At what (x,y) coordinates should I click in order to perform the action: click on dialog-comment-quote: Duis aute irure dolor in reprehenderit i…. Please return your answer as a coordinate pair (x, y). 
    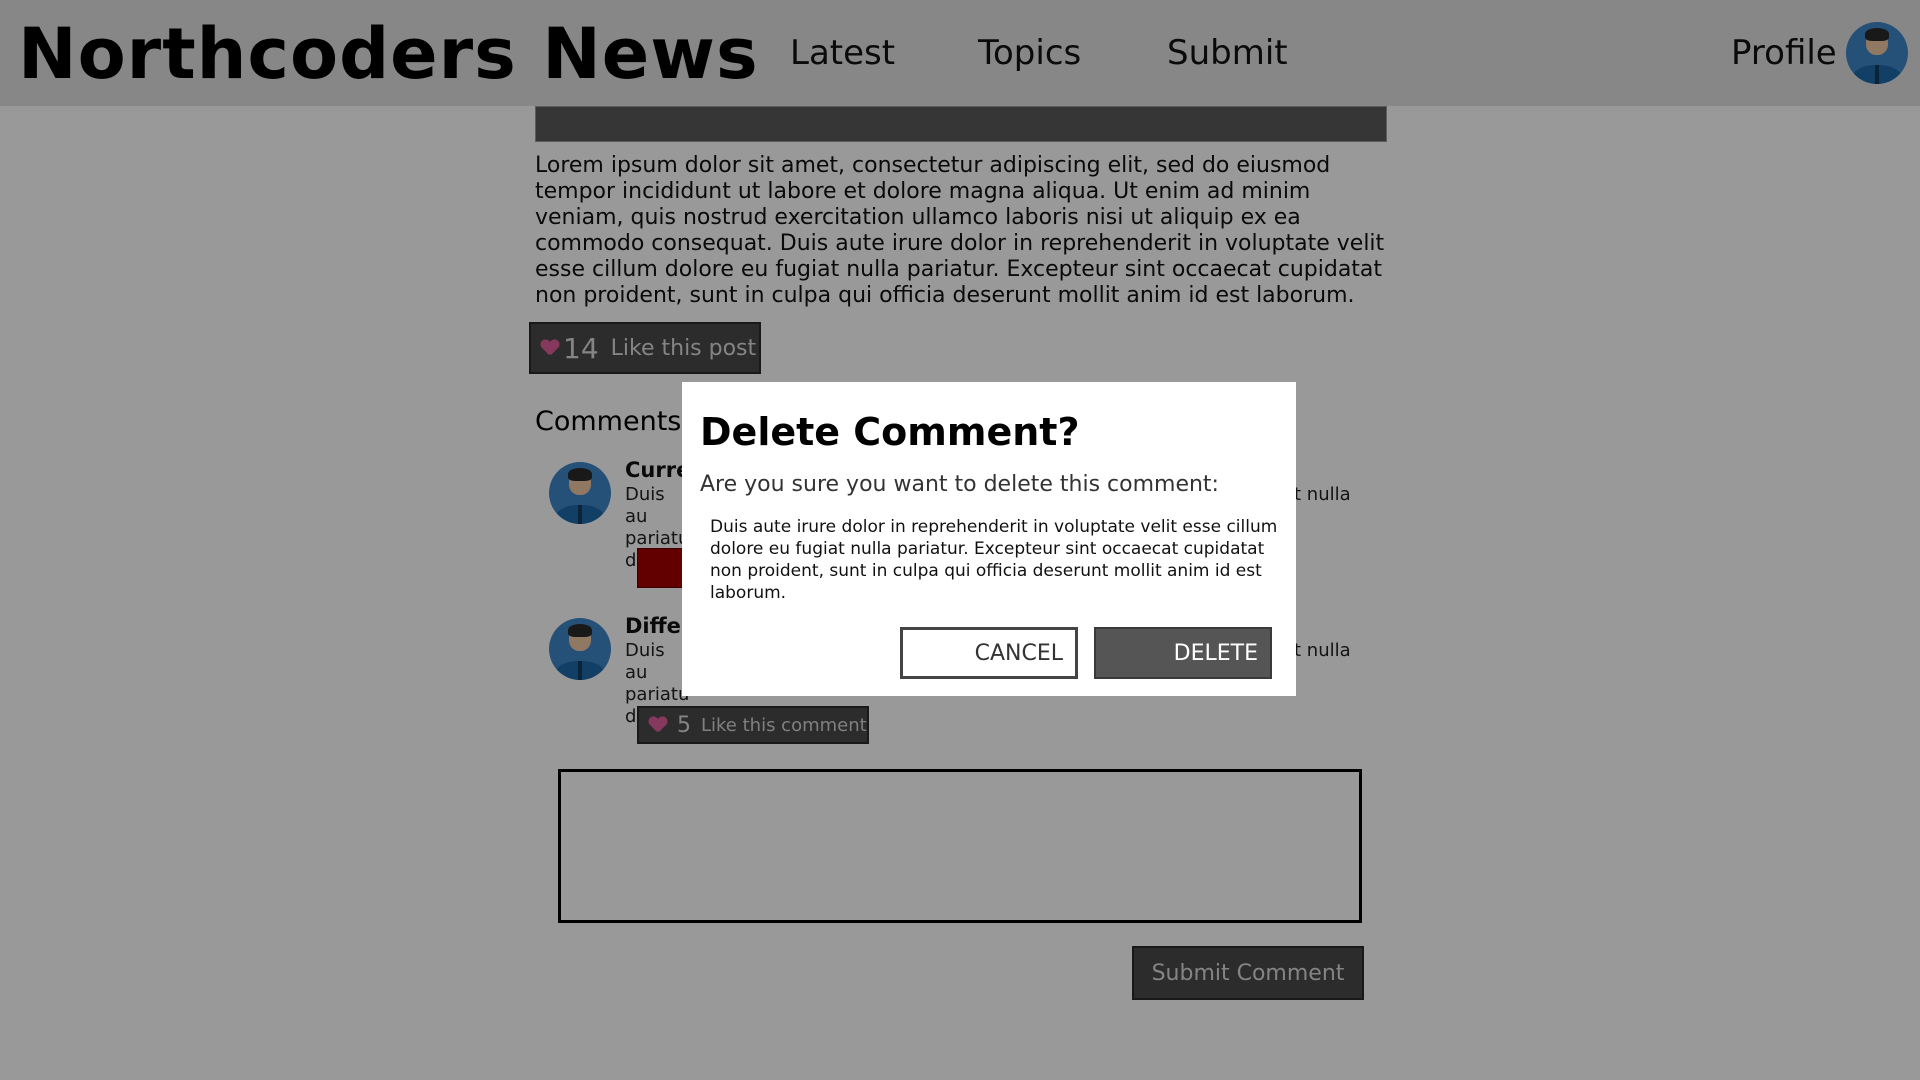
    Looking at the image, I should click on (994, 560).